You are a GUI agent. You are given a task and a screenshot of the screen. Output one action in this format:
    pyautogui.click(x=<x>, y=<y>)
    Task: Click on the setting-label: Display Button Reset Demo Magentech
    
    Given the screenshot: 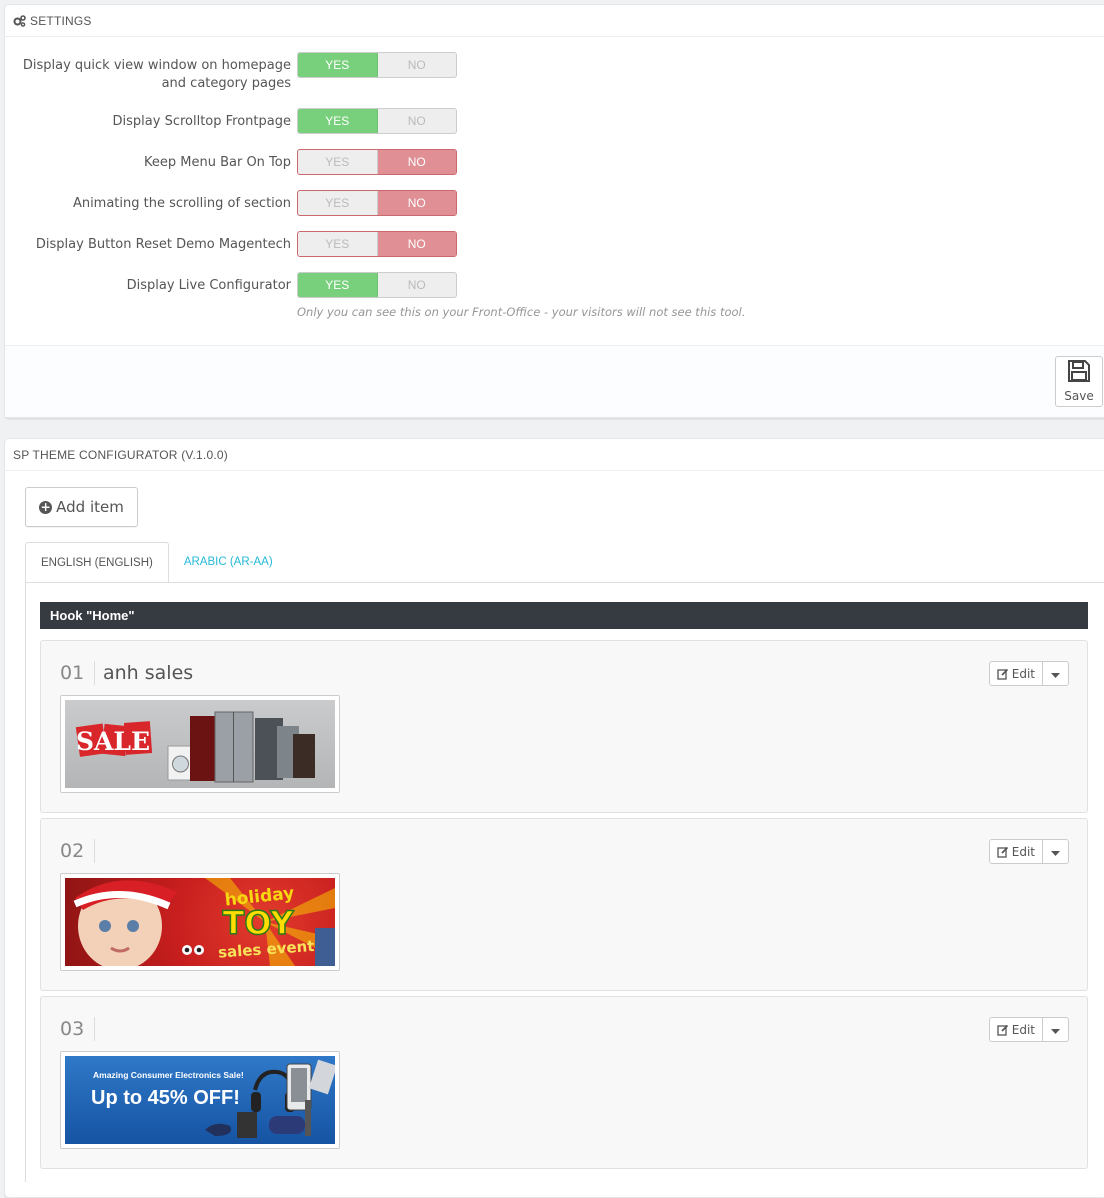 What is the action you would take?
    pyautogui.click(x=163, y=244)
    